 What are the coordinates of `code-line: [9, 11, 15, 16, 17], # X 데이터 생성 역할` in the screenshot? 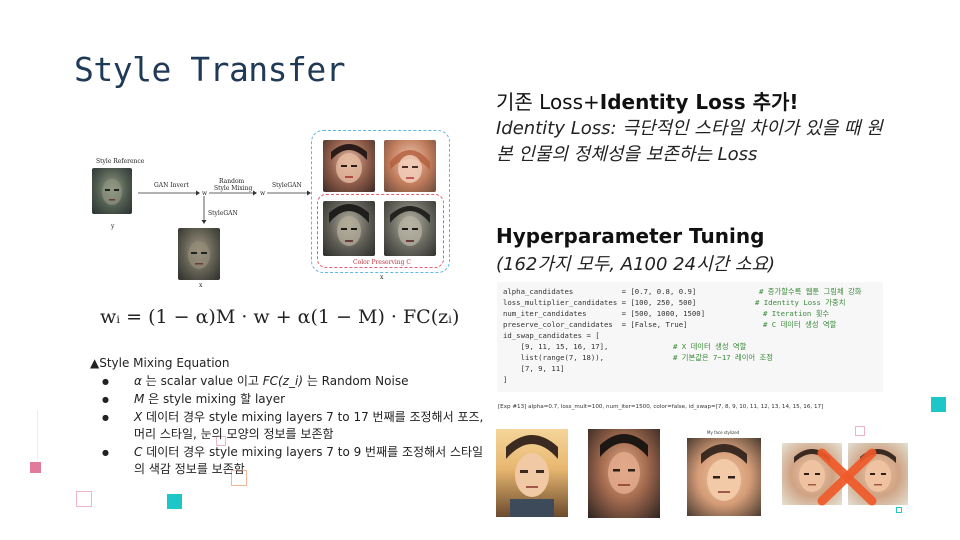 It's located at (625, 346).